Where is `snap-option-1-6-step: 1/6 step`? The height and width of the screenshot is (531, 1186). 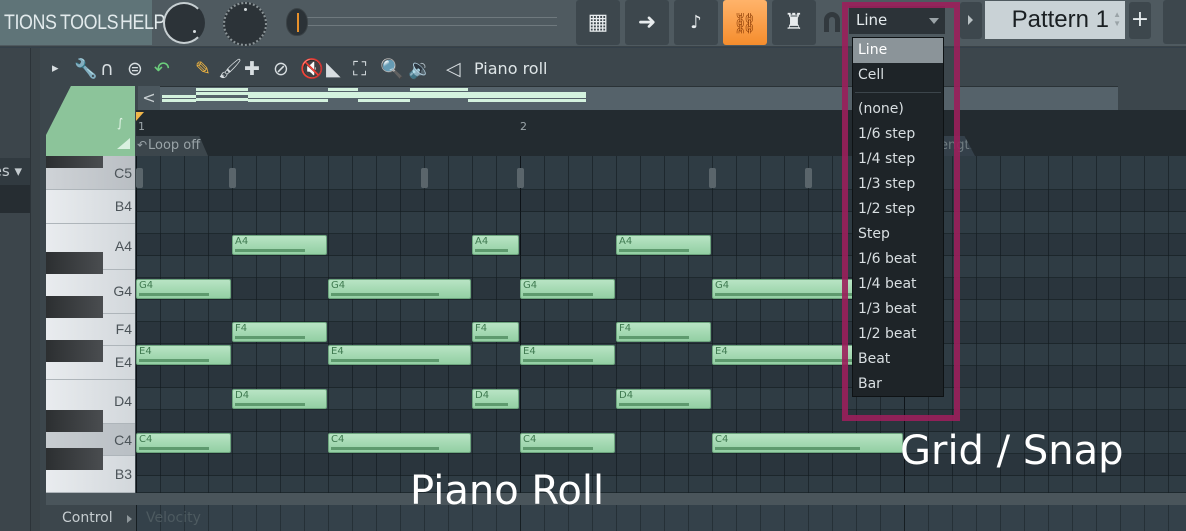 snap-option-1-6-step: 1/6 step is located at coordinates (898, 134).